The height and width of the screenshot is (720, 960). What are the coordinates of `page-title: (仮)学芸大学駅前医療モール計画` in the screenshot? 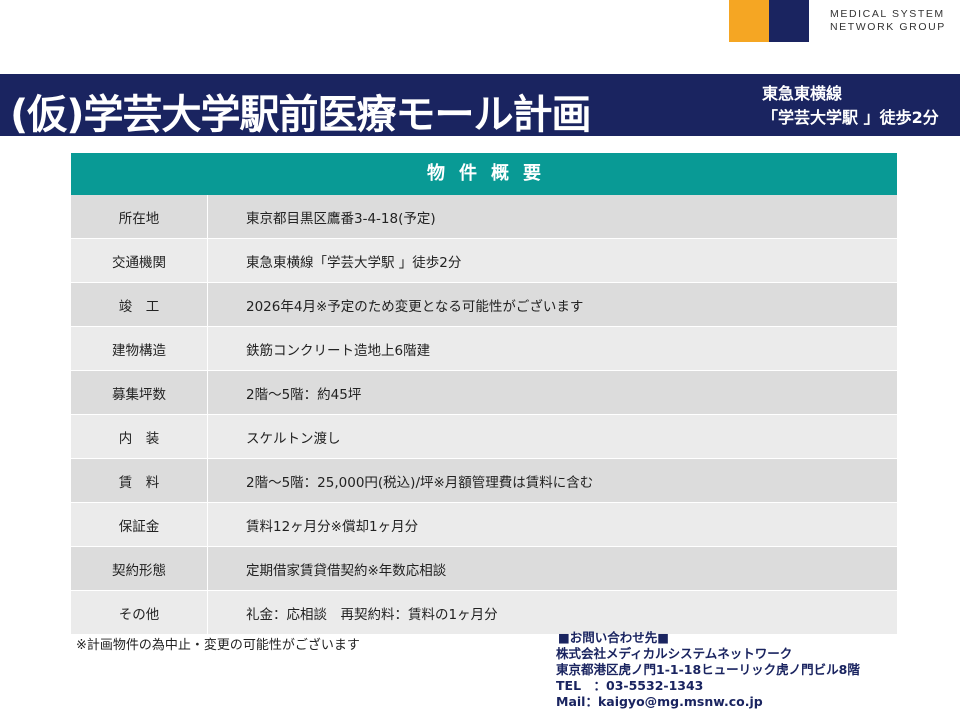 It's located at (301, 115).